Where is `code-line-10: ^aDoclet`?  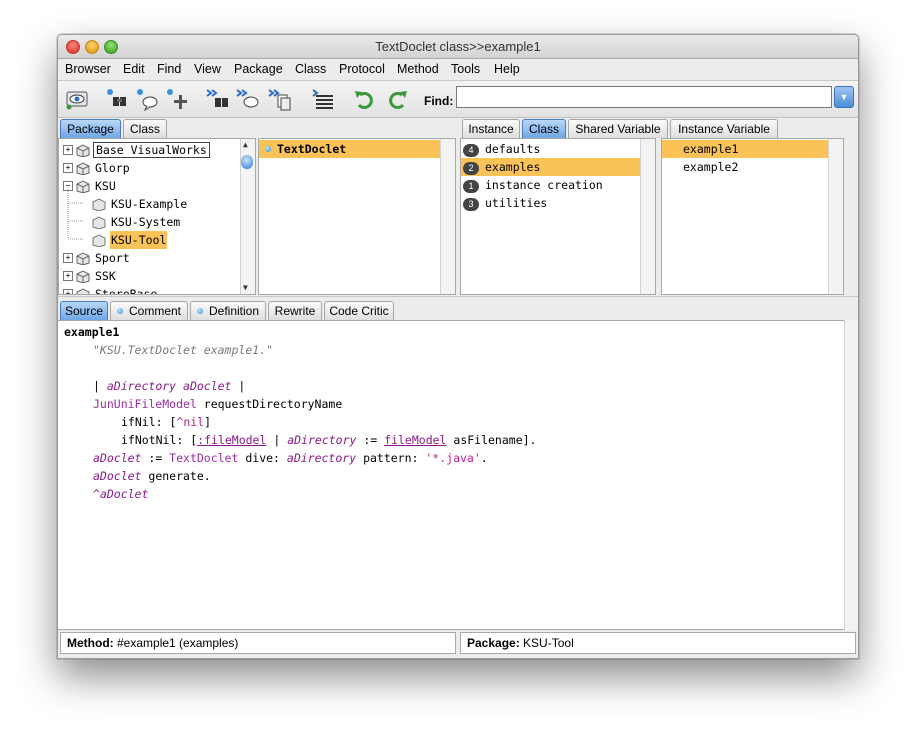 code-line-10: ^aDoclet is located at coordinates (120, 494).